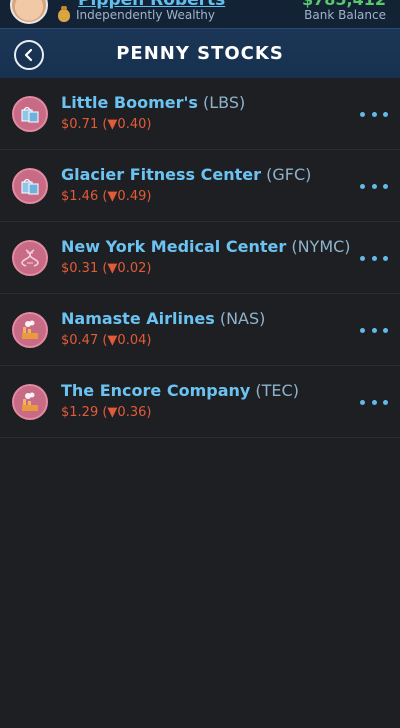 The height and width of the screenshot is (728, 400). What do you see at coordinates (200, 330) in the screenshot?
I see `list-item: Namaste Airlines (NAS) $0.47 (▼0.04)` at bounding box center [200, 330].